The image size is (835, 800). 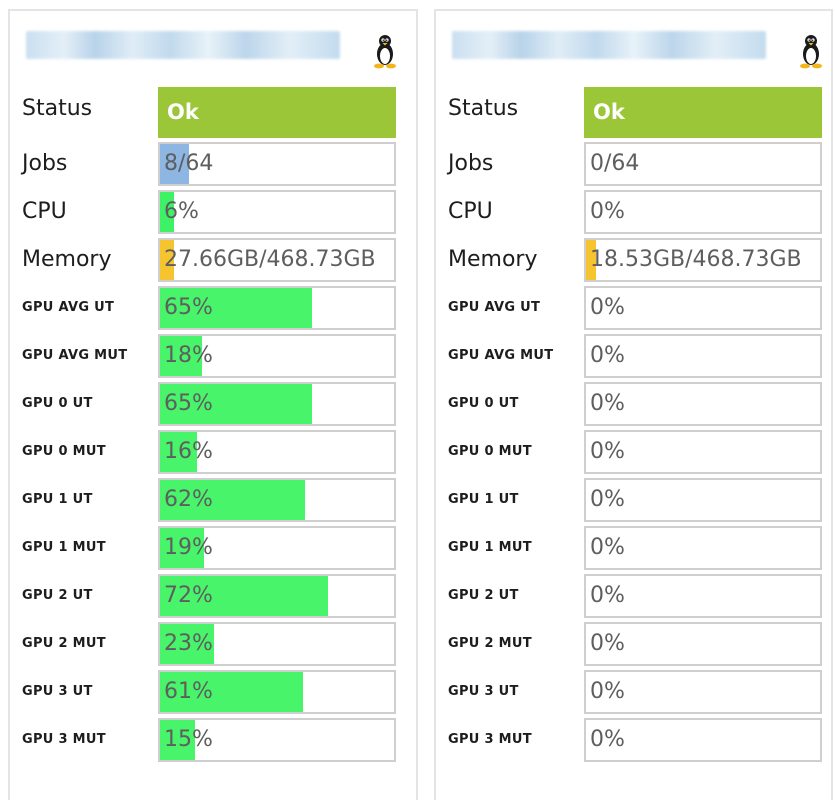 I want to click on metric-row: GPU 1 MUT 19%, so click(x=212, y=548).